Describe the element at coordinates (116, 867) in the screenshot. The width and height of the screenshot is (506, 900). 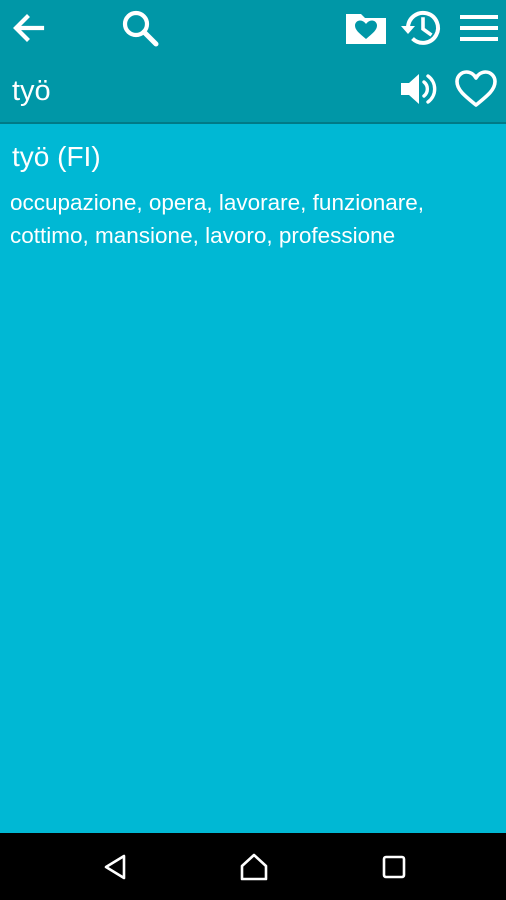
I see `nav-back-icon` at that location.